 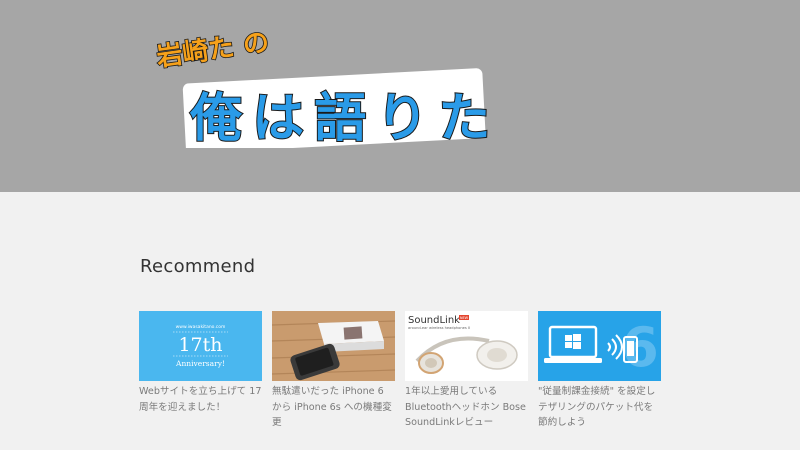 I want to click on svg-text: 6, so click(x=640, y=347).